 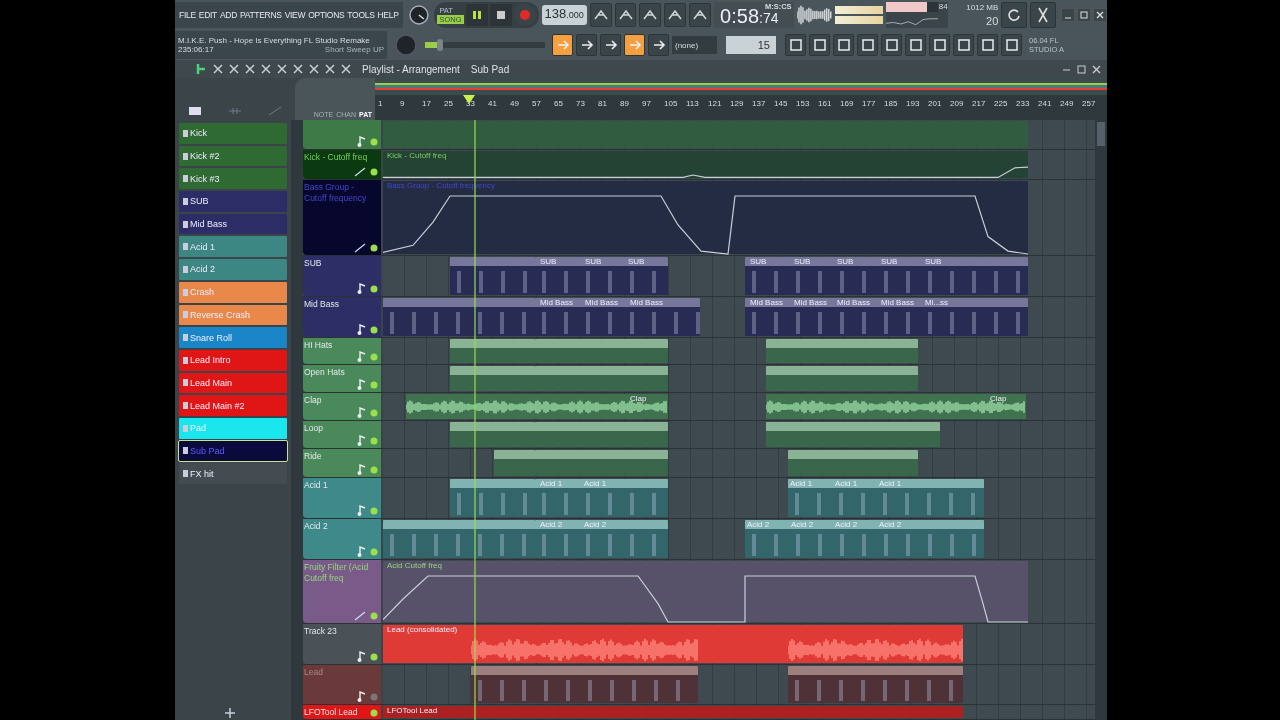 What do you see at coordinates (1014, 15) in the screenshot?
I see `refresh-button` at bounding box center [1014, 15].